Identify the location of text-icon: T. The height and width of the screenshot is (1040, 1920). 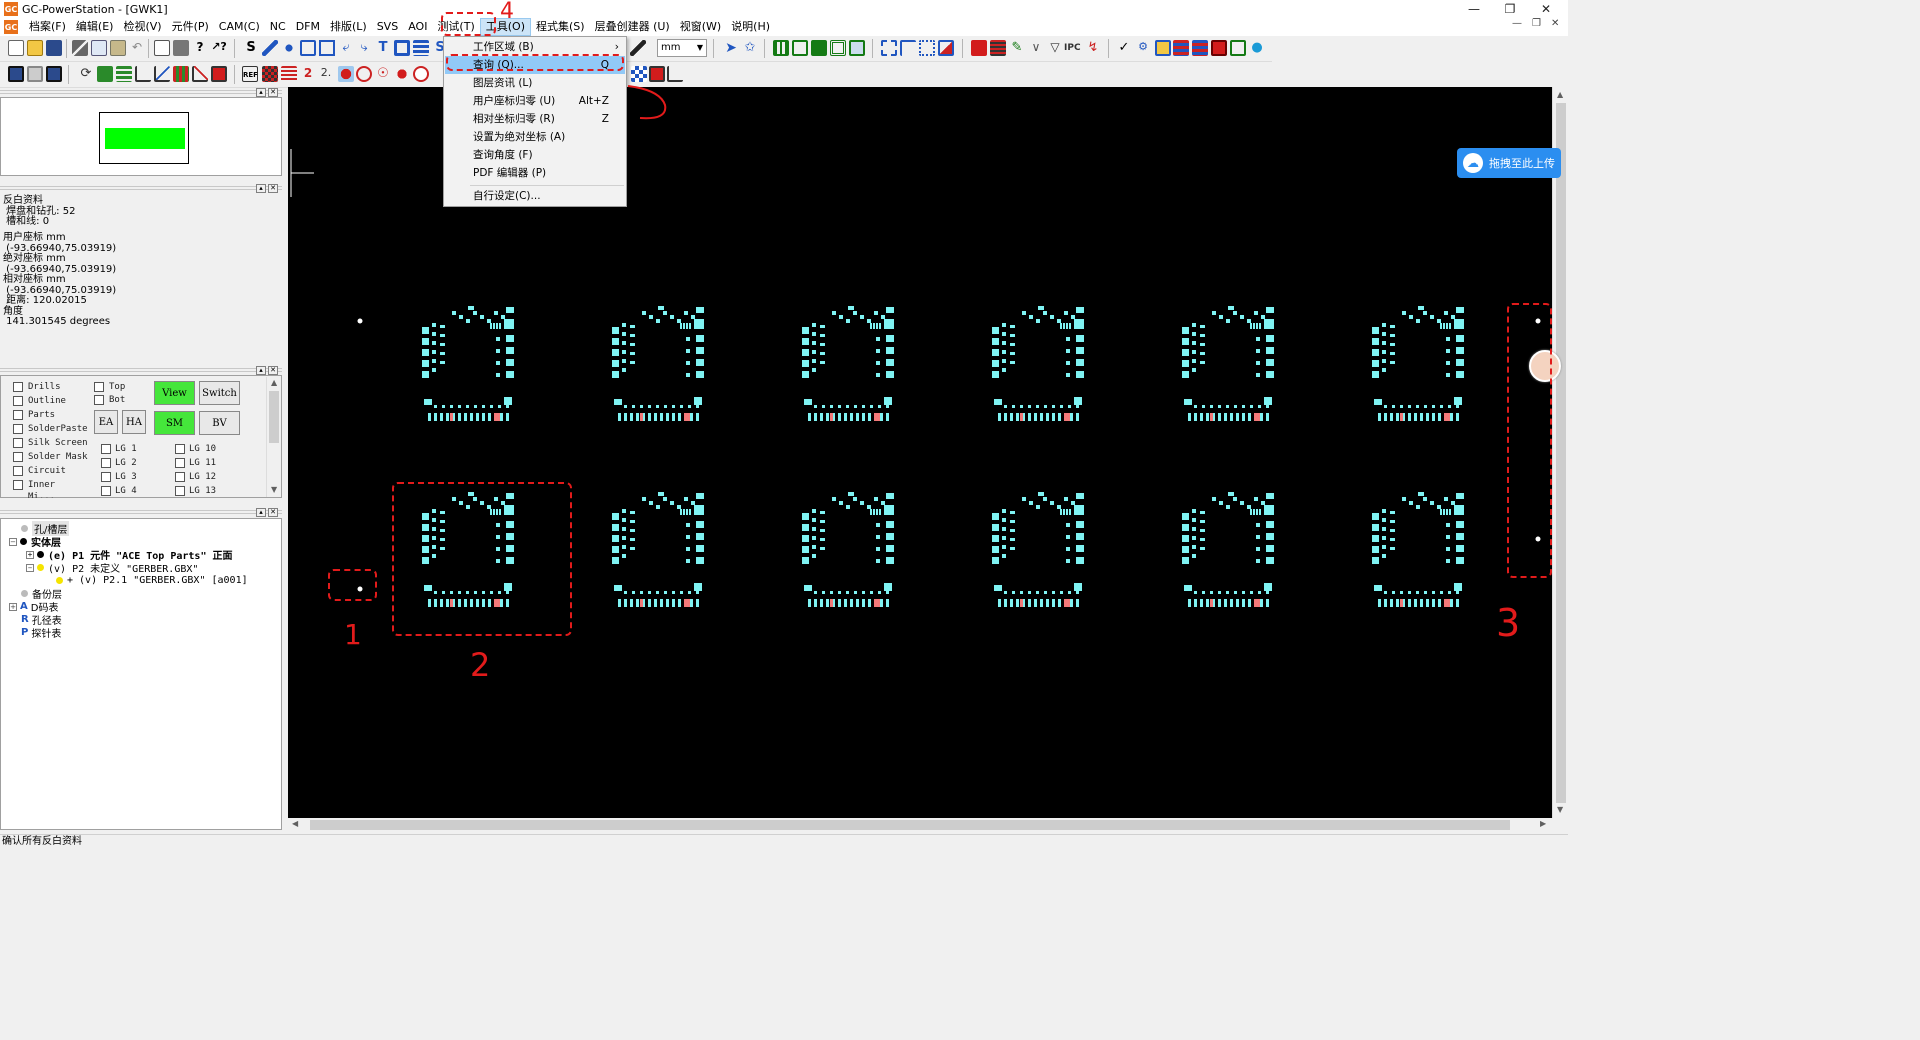
(383, 48).